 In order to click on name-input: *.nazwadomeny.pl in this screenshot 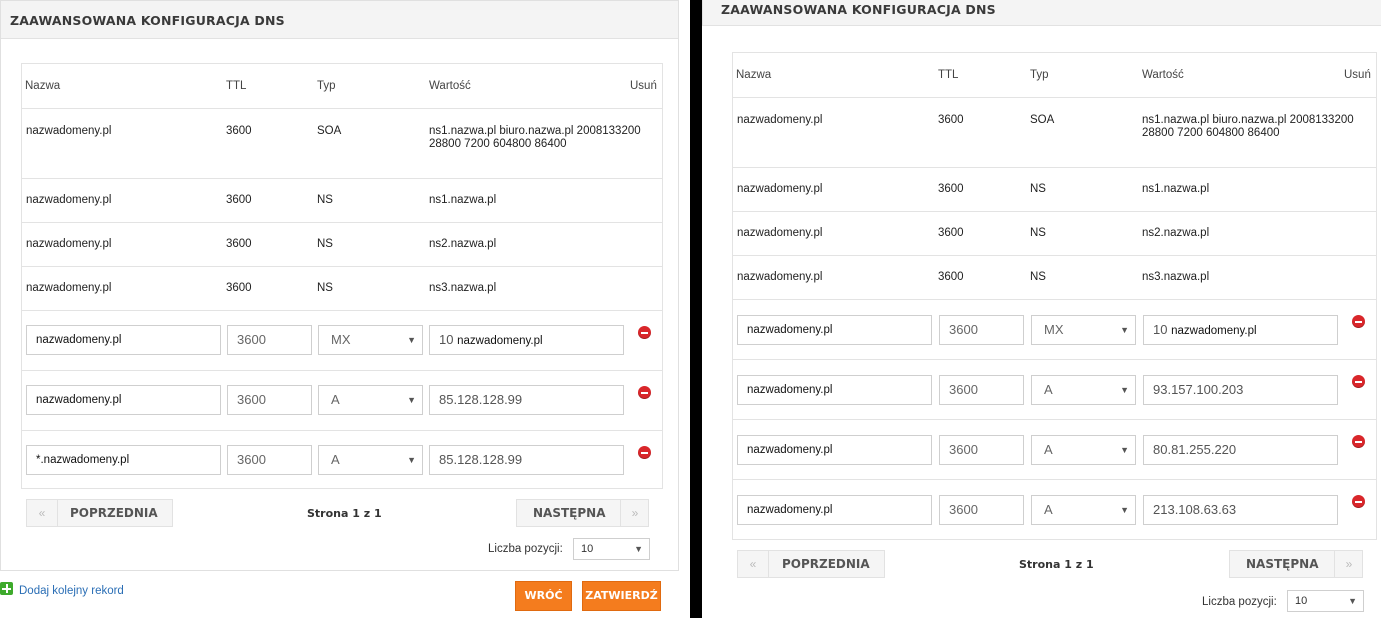, I will do `click(123, 460)`.